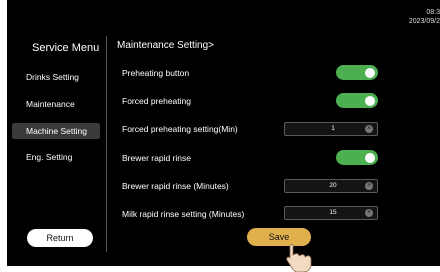  What do you see at coordinates (331, 129) in the screenshot?
I see `forced-preheating-min-field: 1 ×` at bounding box center [331, 129].